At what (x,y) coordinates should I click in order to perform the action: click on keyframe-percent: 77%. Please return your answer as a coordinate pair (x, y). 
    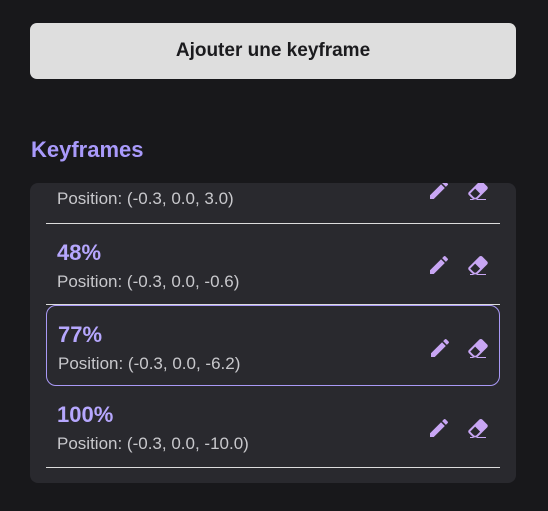
    Looking at the image, I should click on (80, 334).